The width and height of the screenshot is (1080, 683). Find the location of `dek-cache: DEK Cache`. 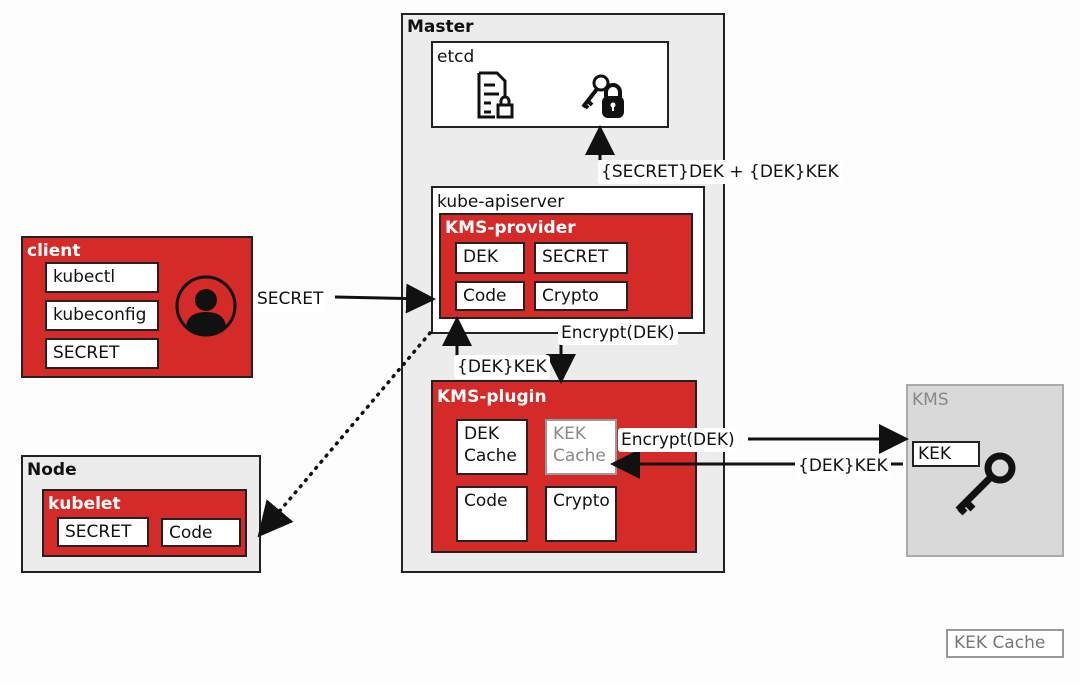

dek-cache: DEK Cache is located at coordinates (492, 447).